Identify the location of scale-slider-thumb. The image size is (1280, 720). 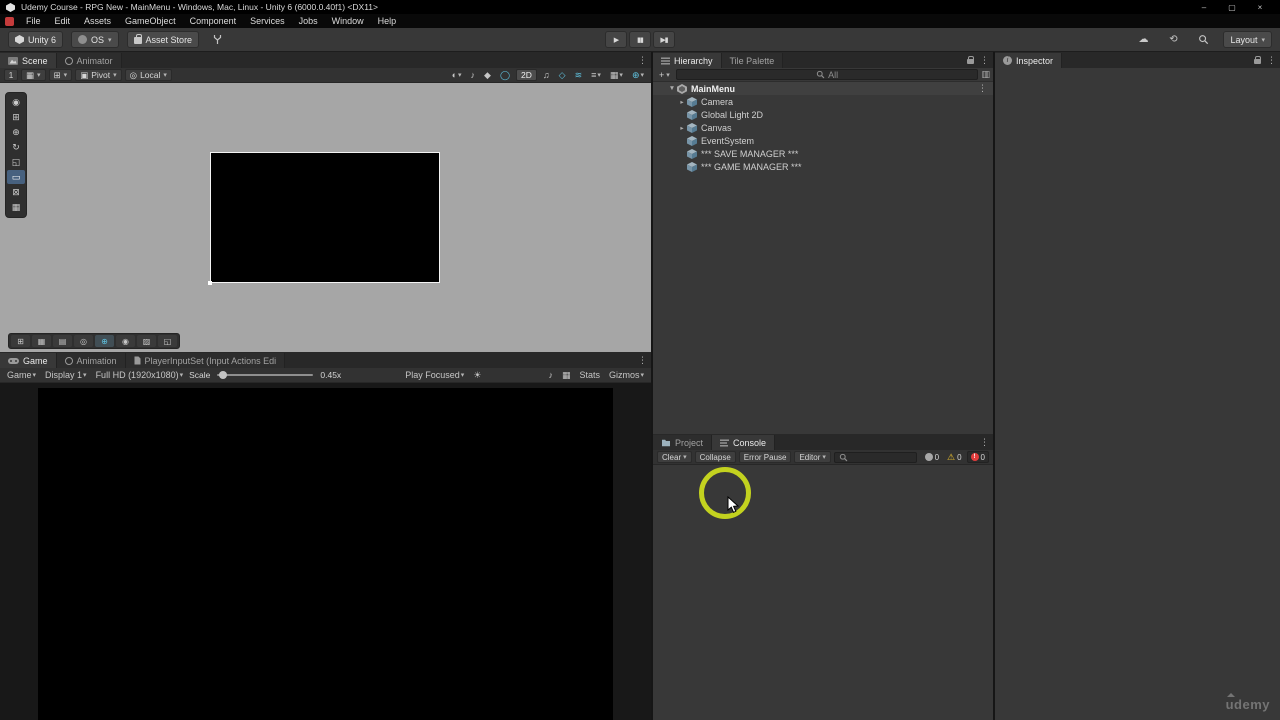
(223, 375).